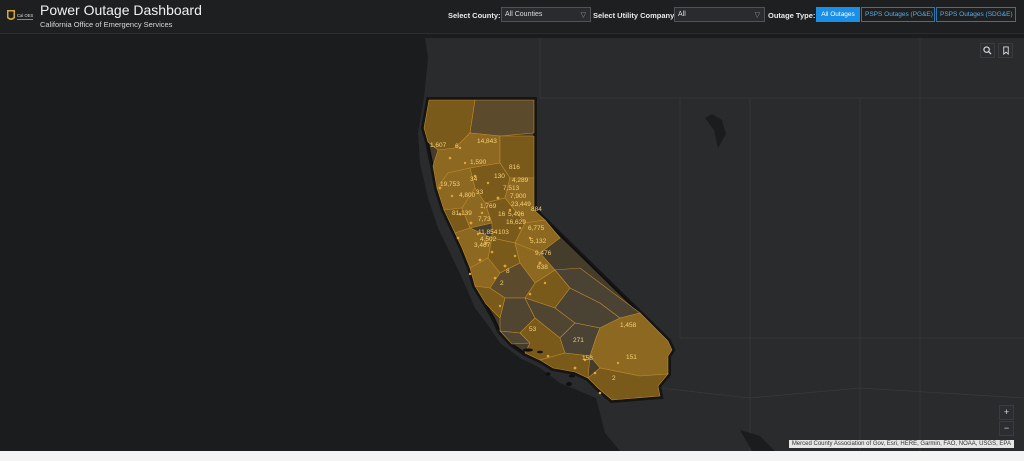  I want to click on count-label: 8, so click(508, 271).